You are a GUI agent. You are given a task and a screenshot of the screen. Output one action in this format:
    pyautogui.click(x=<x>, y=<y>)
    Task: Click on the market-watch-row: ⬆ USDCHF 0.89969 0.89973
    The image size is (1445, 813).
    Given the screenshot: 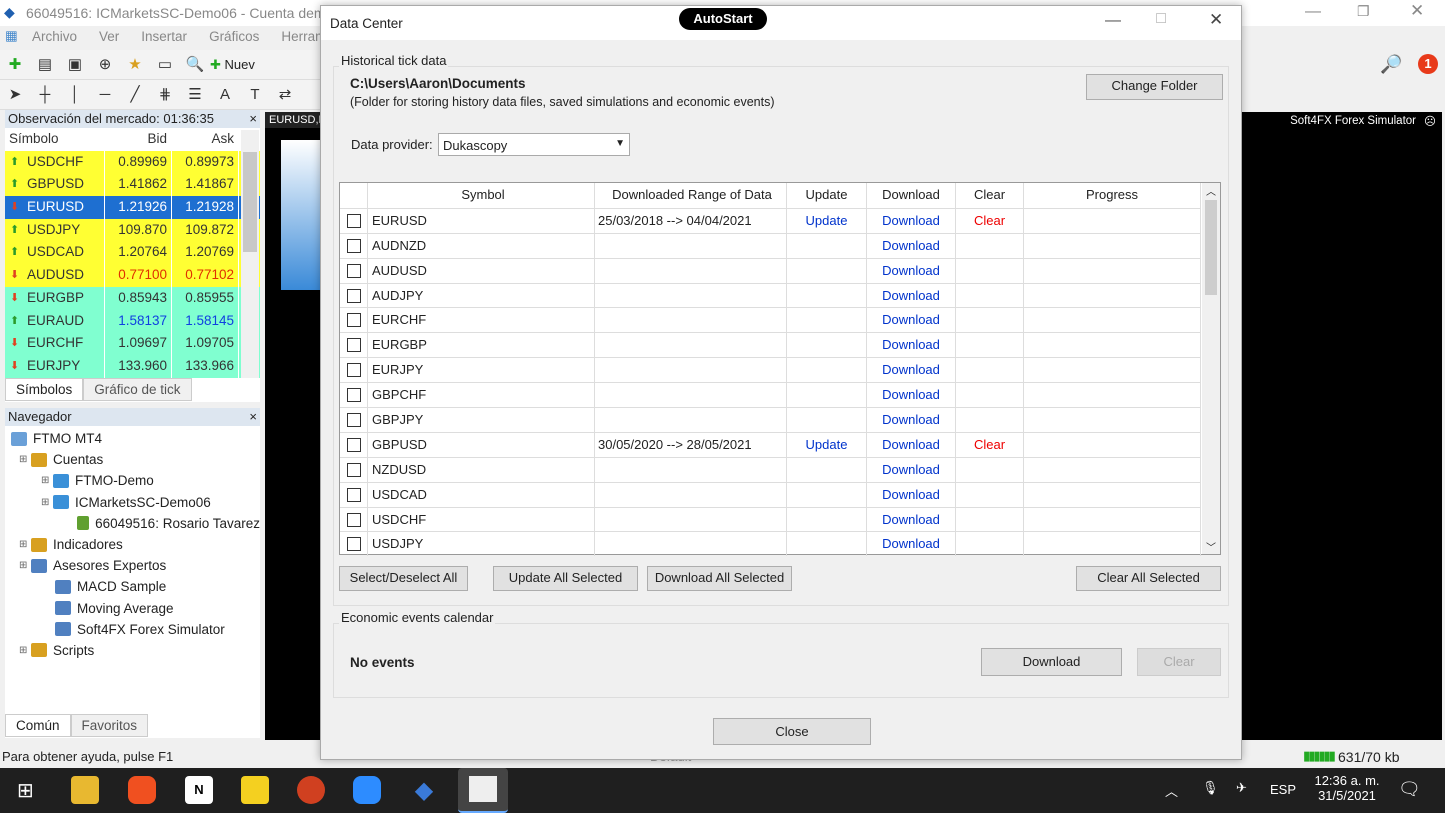 What is the action you would take?
    pyautogui.click(x=132, y=162)
    